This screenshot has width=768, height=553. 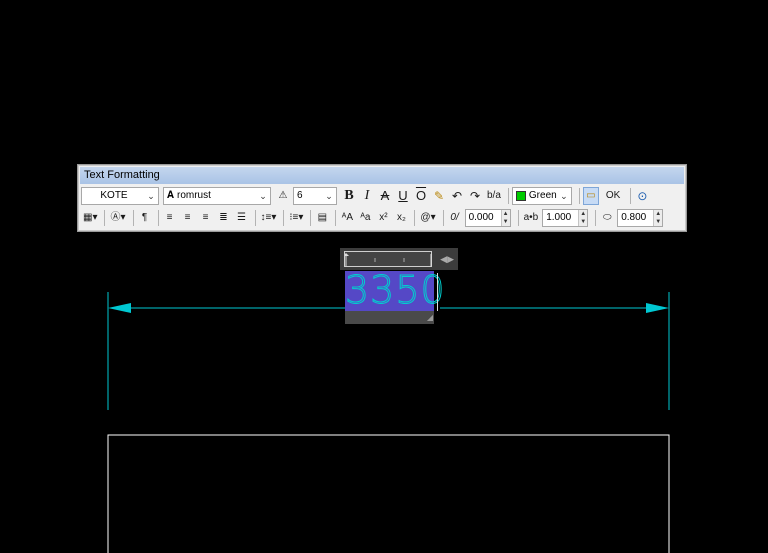 I want to click on italic-button: I, so click(x=367, y=196).